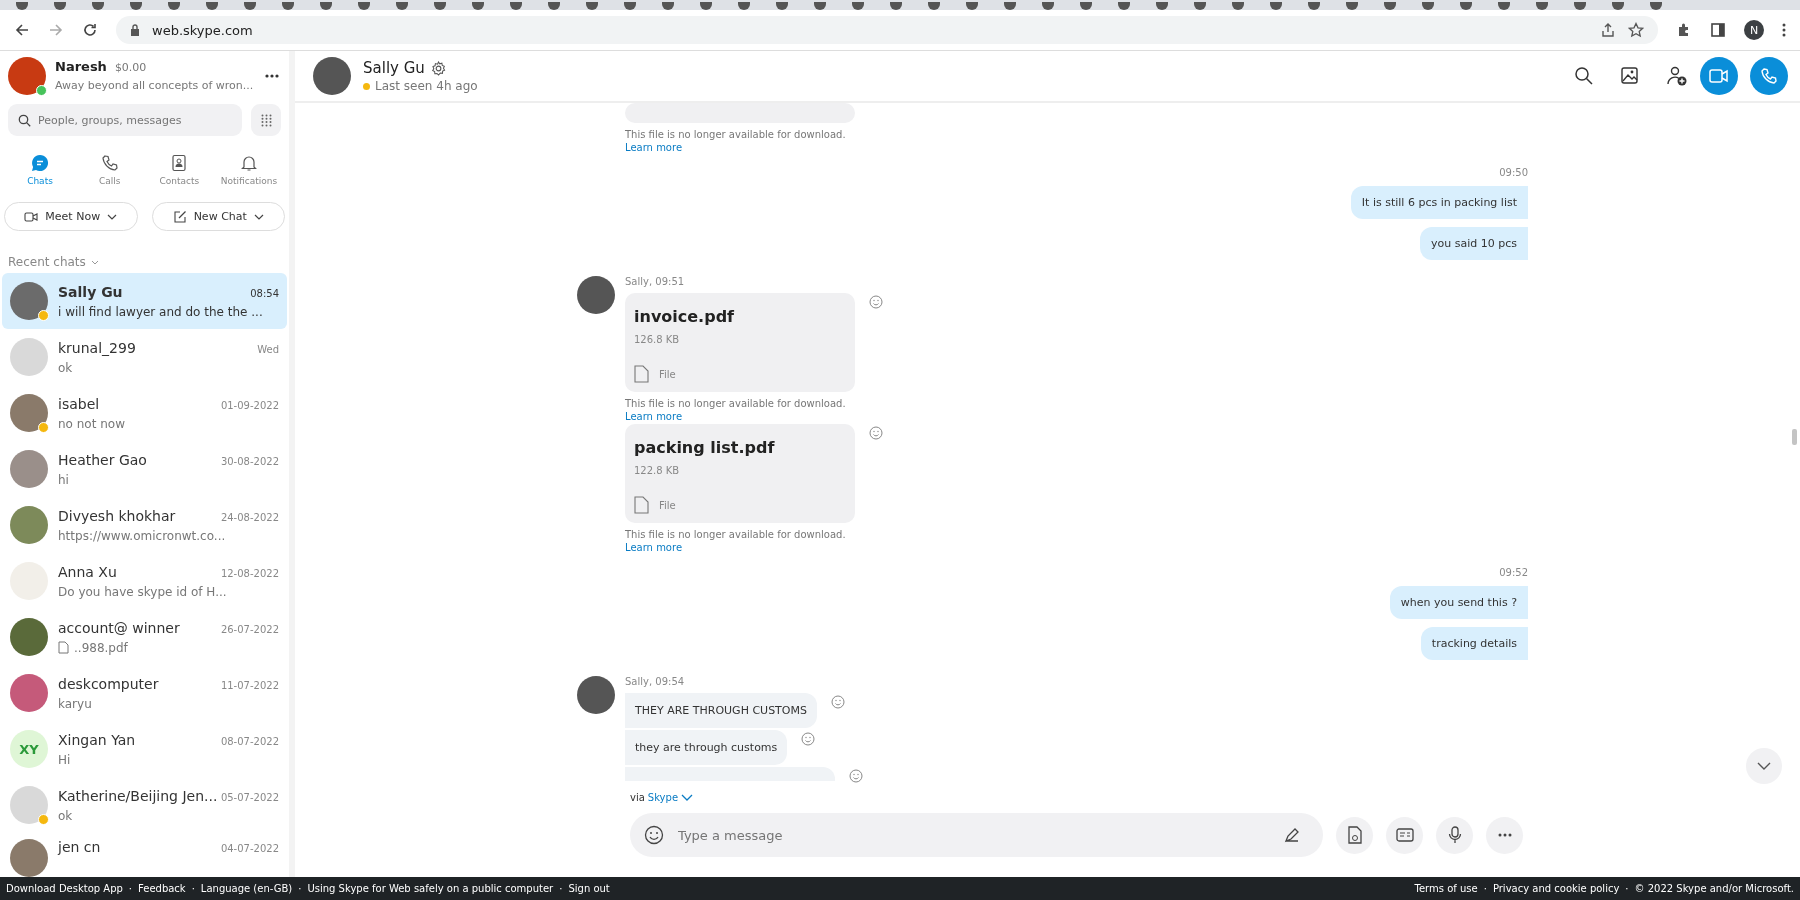  I want to click on send-file-button, so click(1354, 835).